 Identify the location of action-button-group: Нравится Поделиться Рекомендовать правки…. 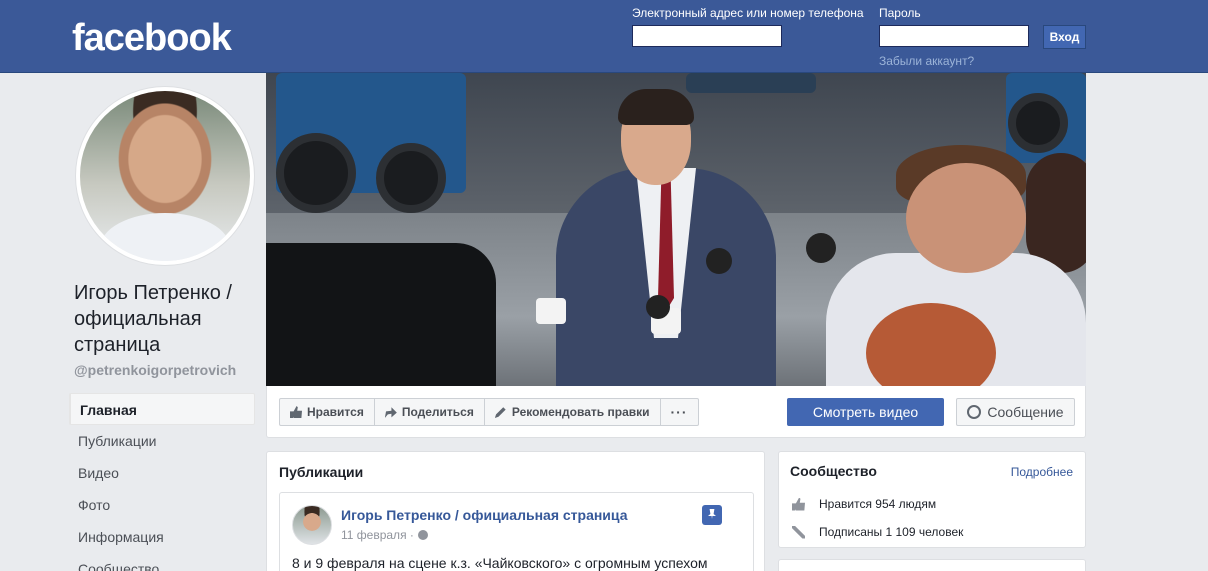
(489, 412).